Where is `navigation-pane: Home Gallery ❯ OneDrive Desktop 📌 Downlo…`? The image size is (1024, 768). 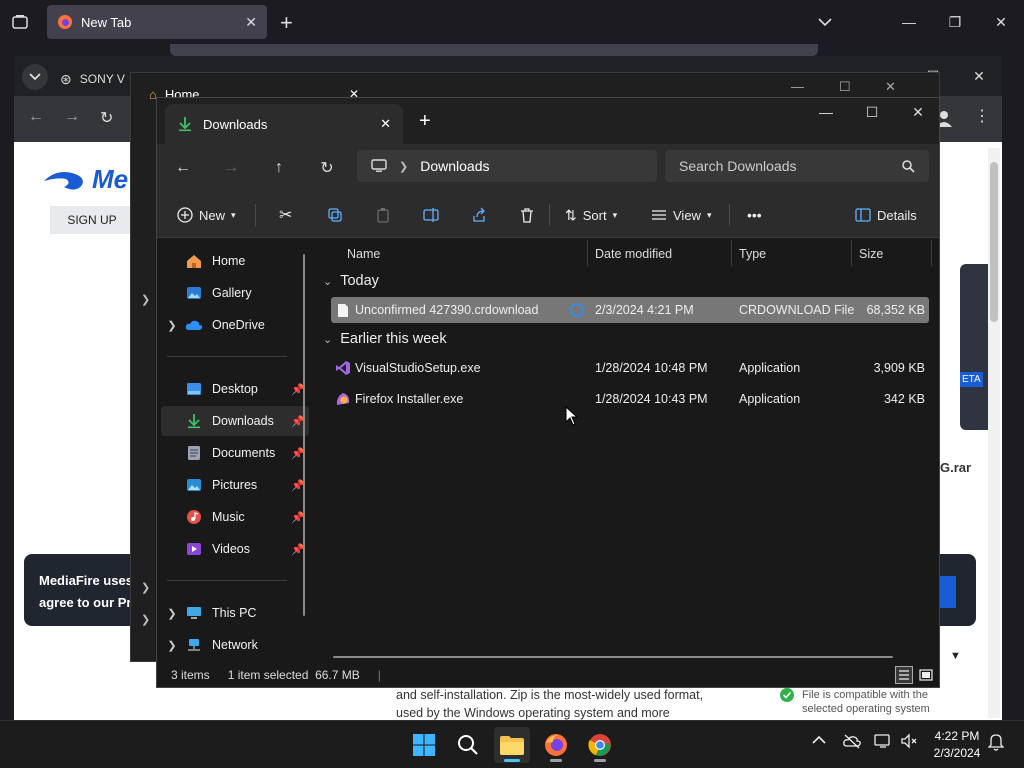 navigation-pane: Home Gallery ❯ OneDrive Desktop 📌 Downlo… is located at coordinates (236, 450).